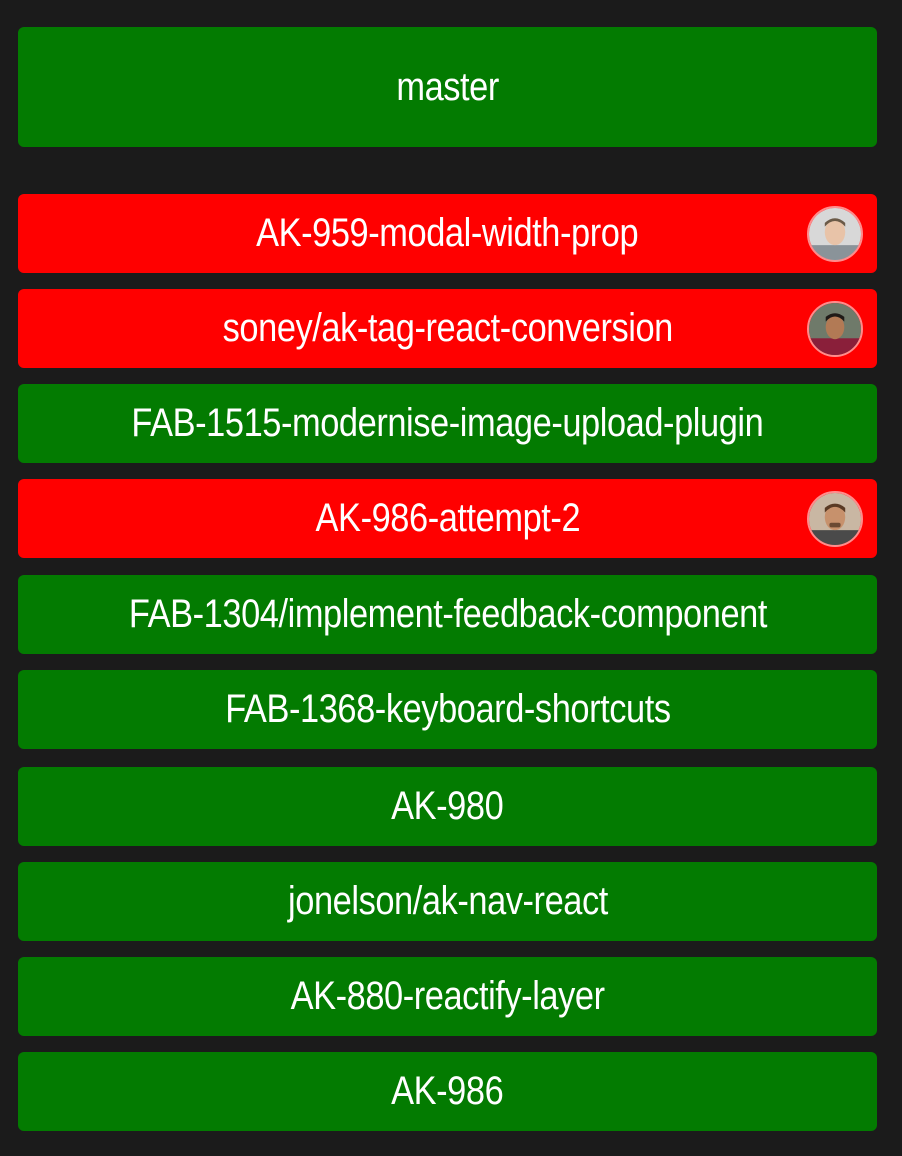 This screenshot has width=902, height=1156. I want to click on branch-card: FAB-1515-modernise-image-upload-plugin, so click(447, 423).